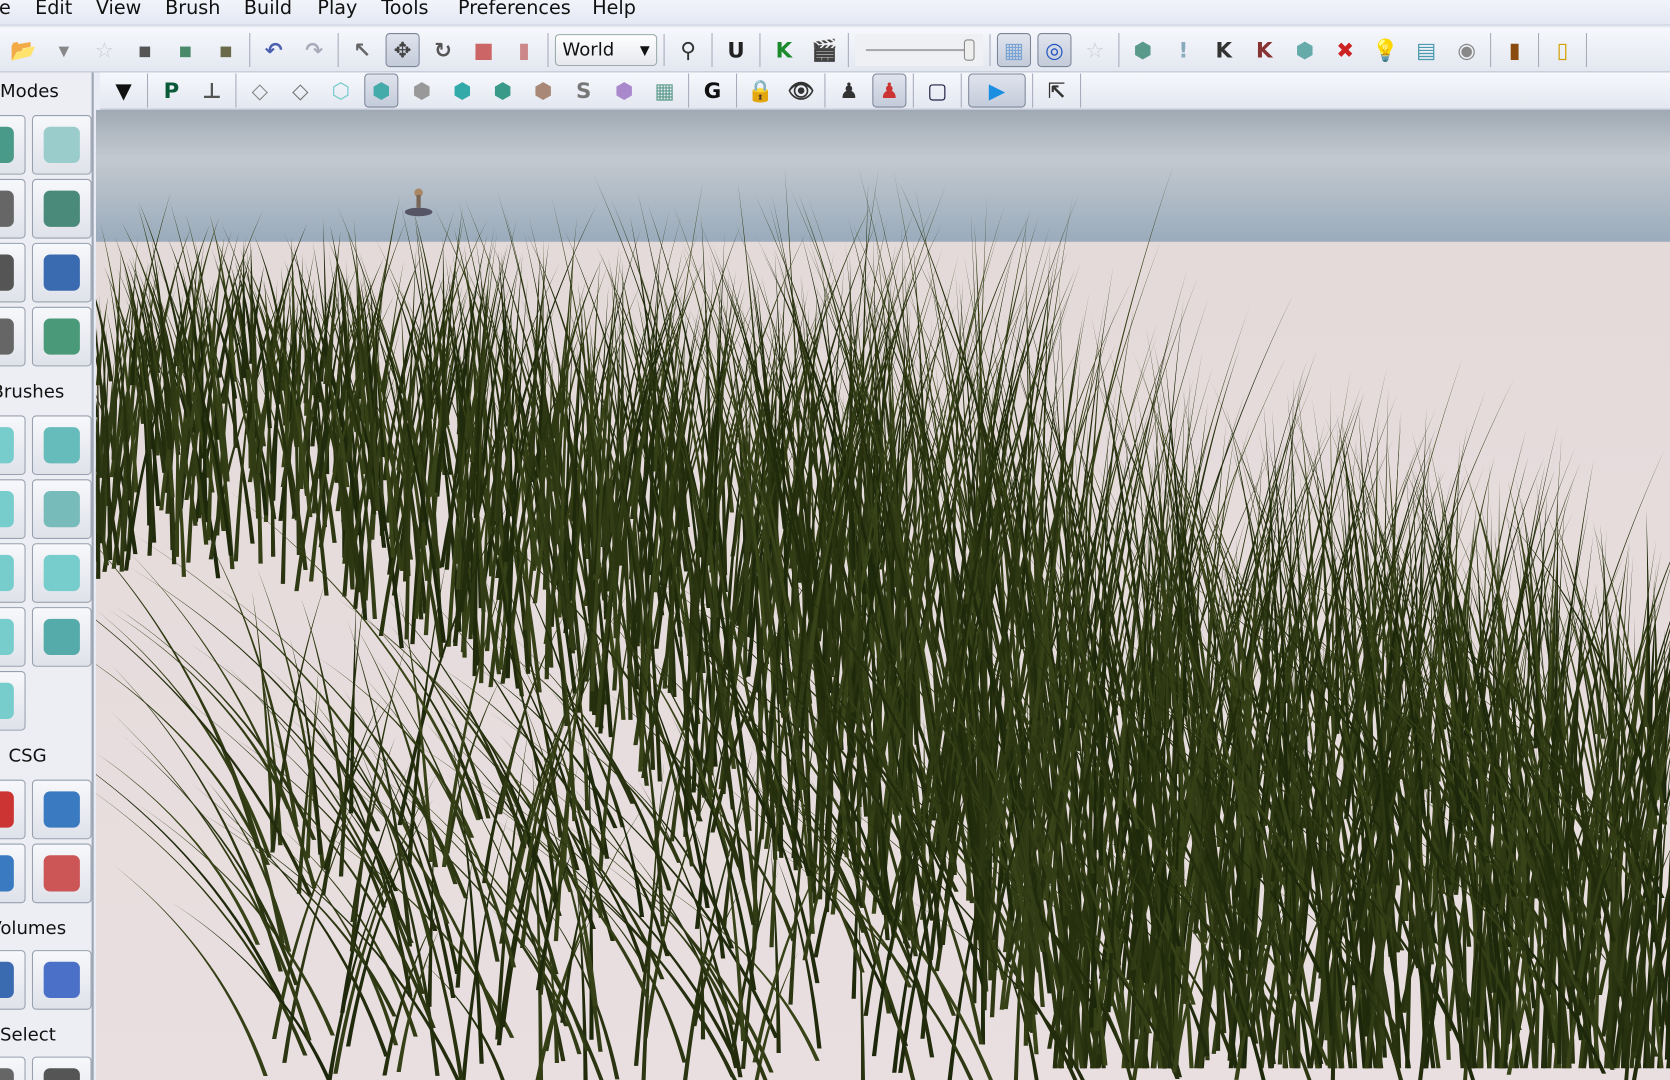 The height and width of the screenshot is (1080, 1670). Describe the element at coordinates (624, 90) in the screenshot. I see `lightmap-density-button: ⬢` at that location.